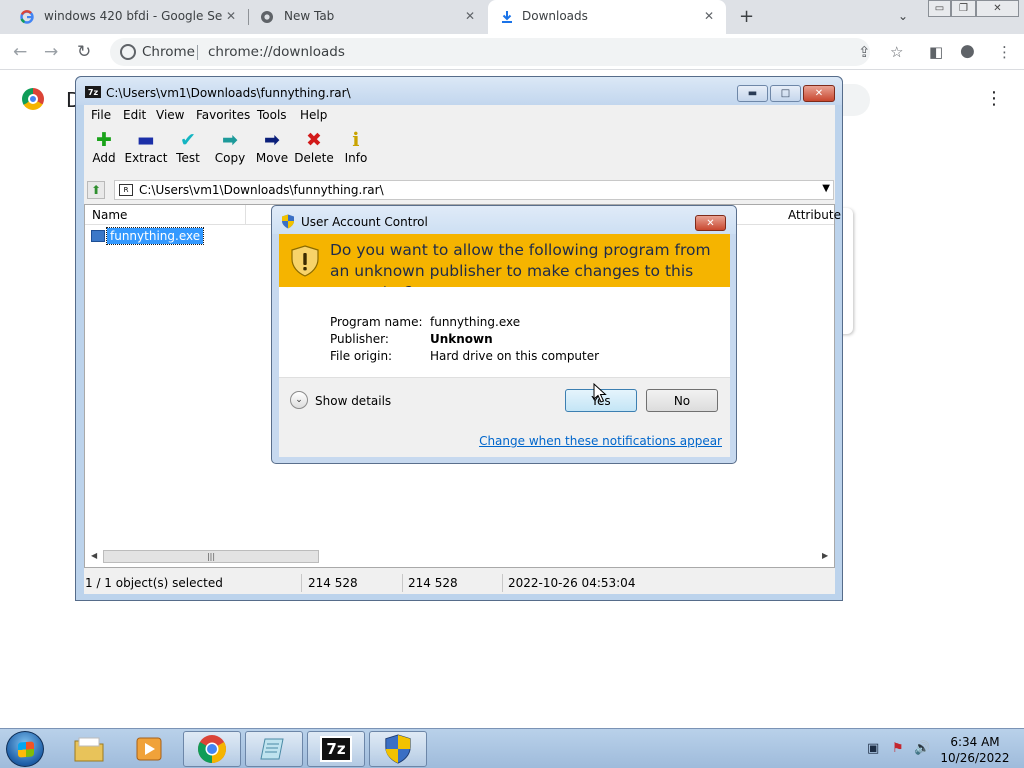 The width and height of the screenshot is (1024, 768). I want to click on column-attributes: Attribute, so click(814, 215).